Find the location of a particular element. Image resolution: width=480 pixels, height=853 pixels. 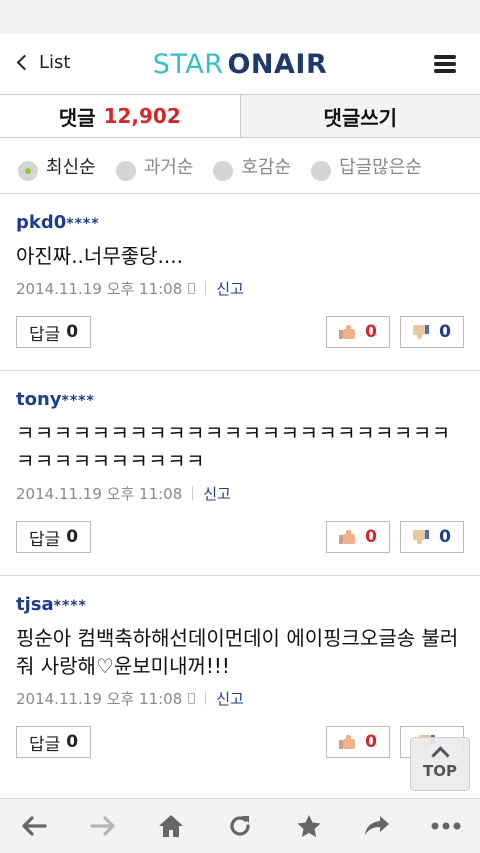

browser-toolbar is located at coordinates (240, 825).